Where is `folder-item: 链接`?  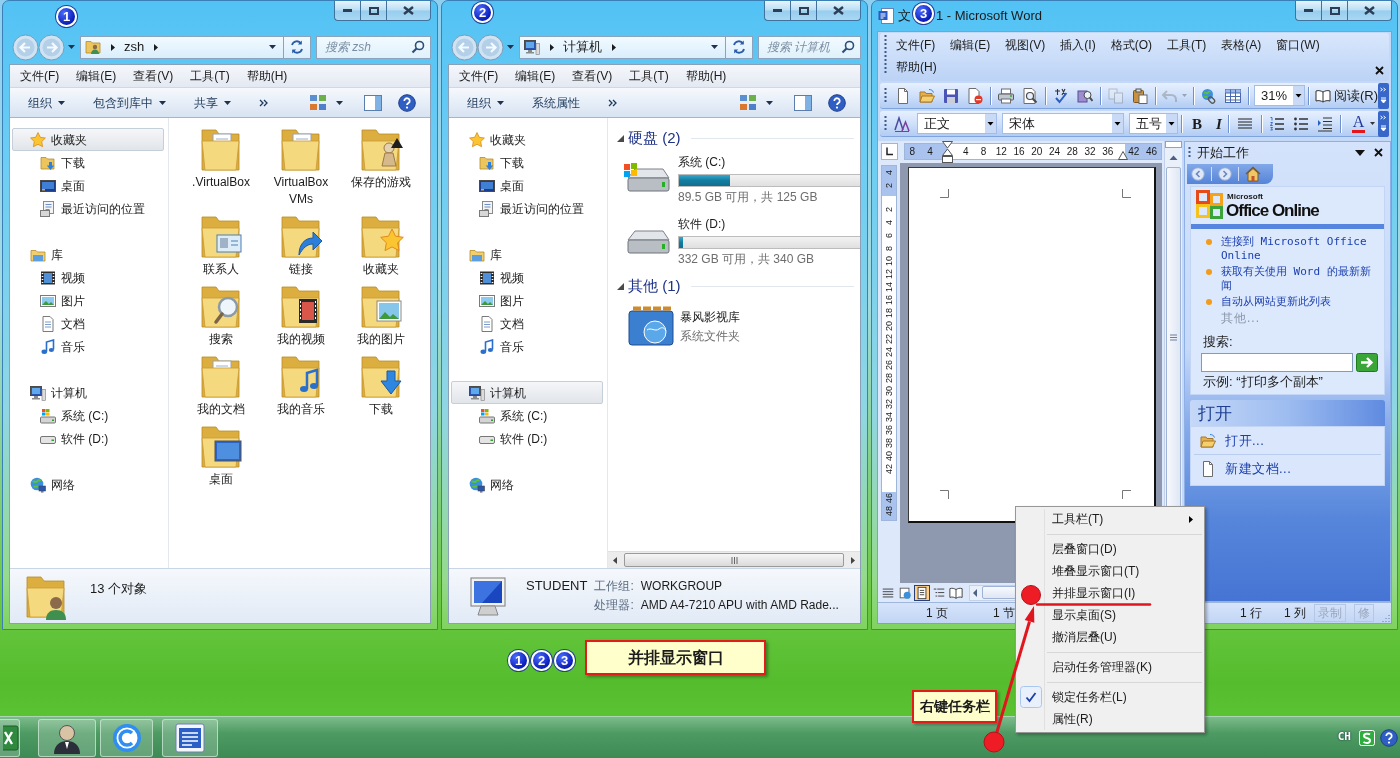 folder-item: 链接 is located at coordinates (301, 245).